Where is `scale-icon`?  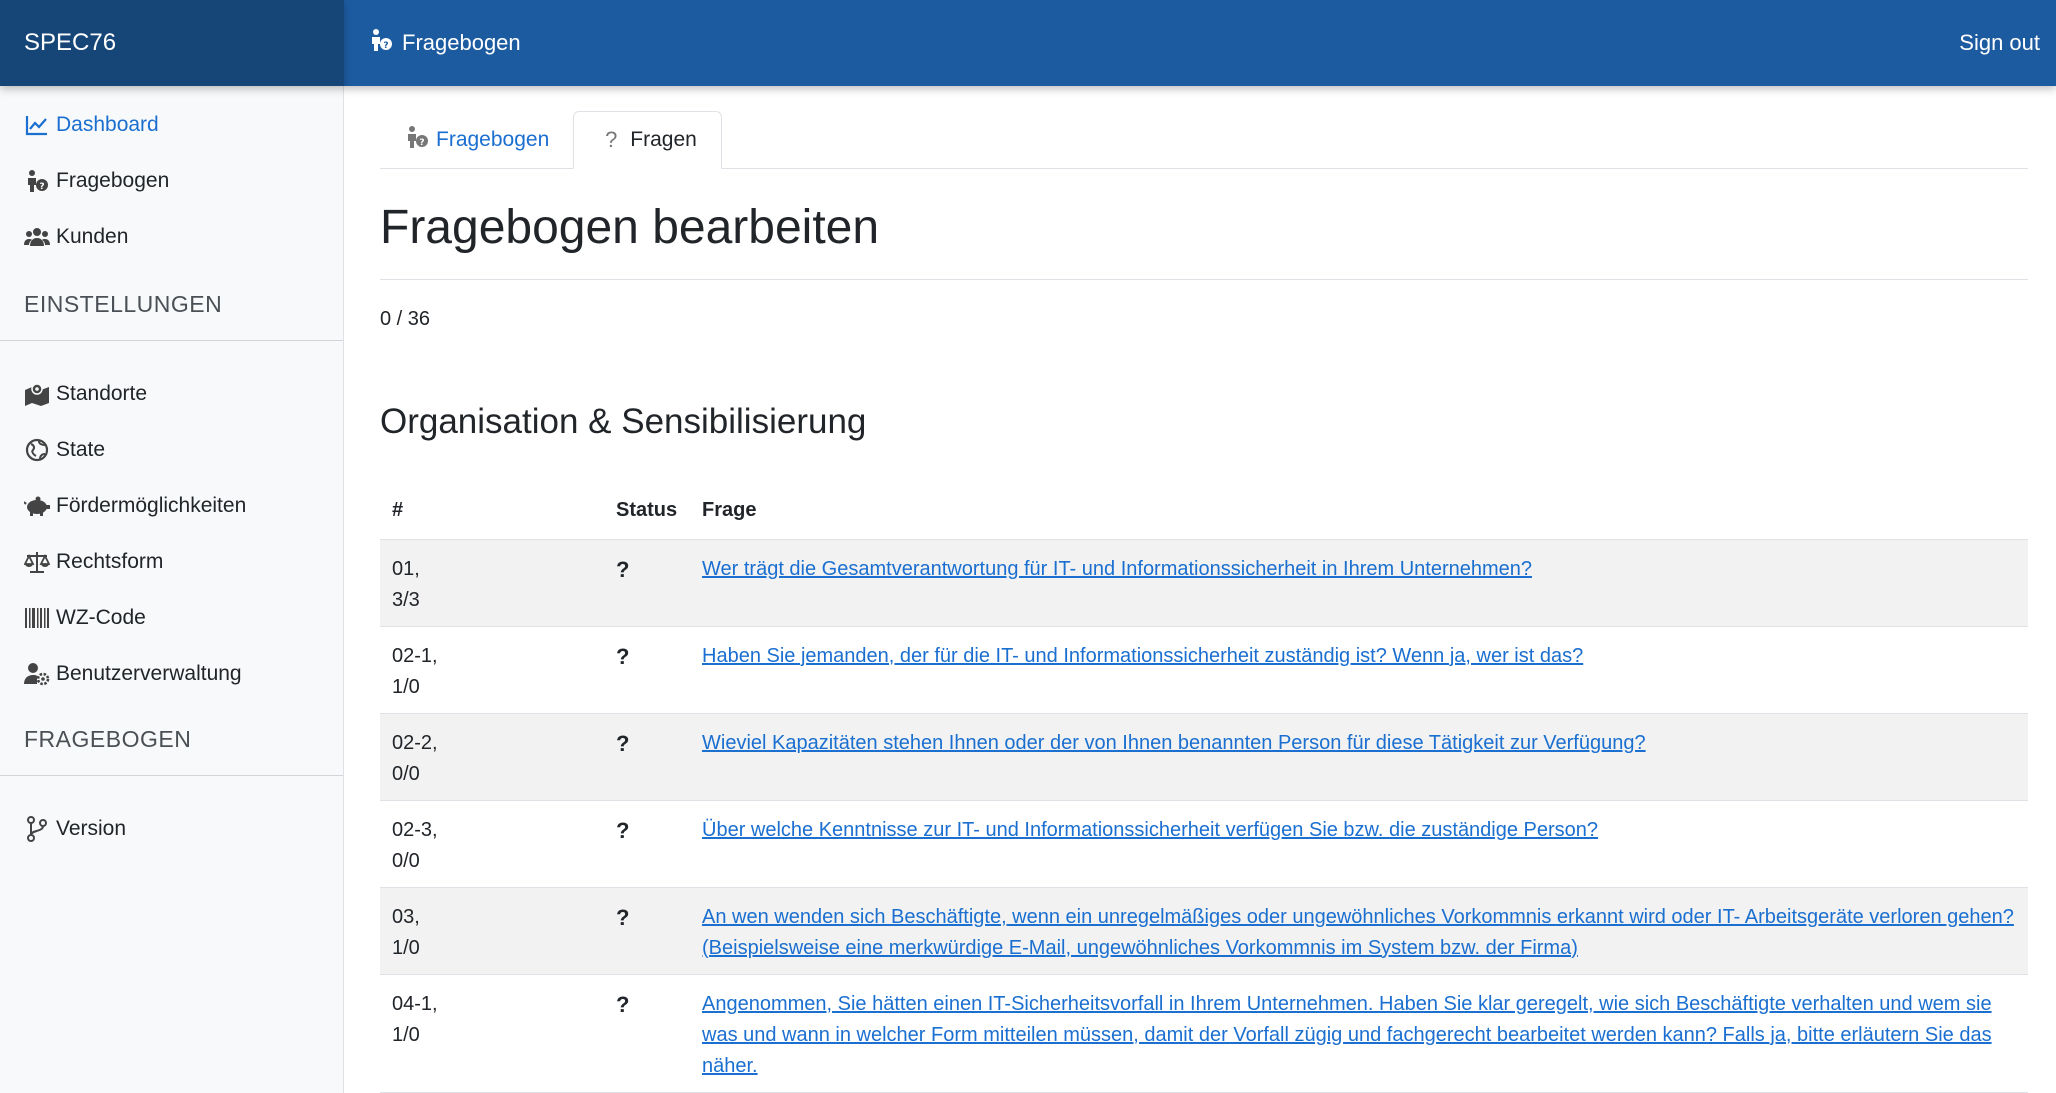 scale-icon is located at coordinates (37, 562).